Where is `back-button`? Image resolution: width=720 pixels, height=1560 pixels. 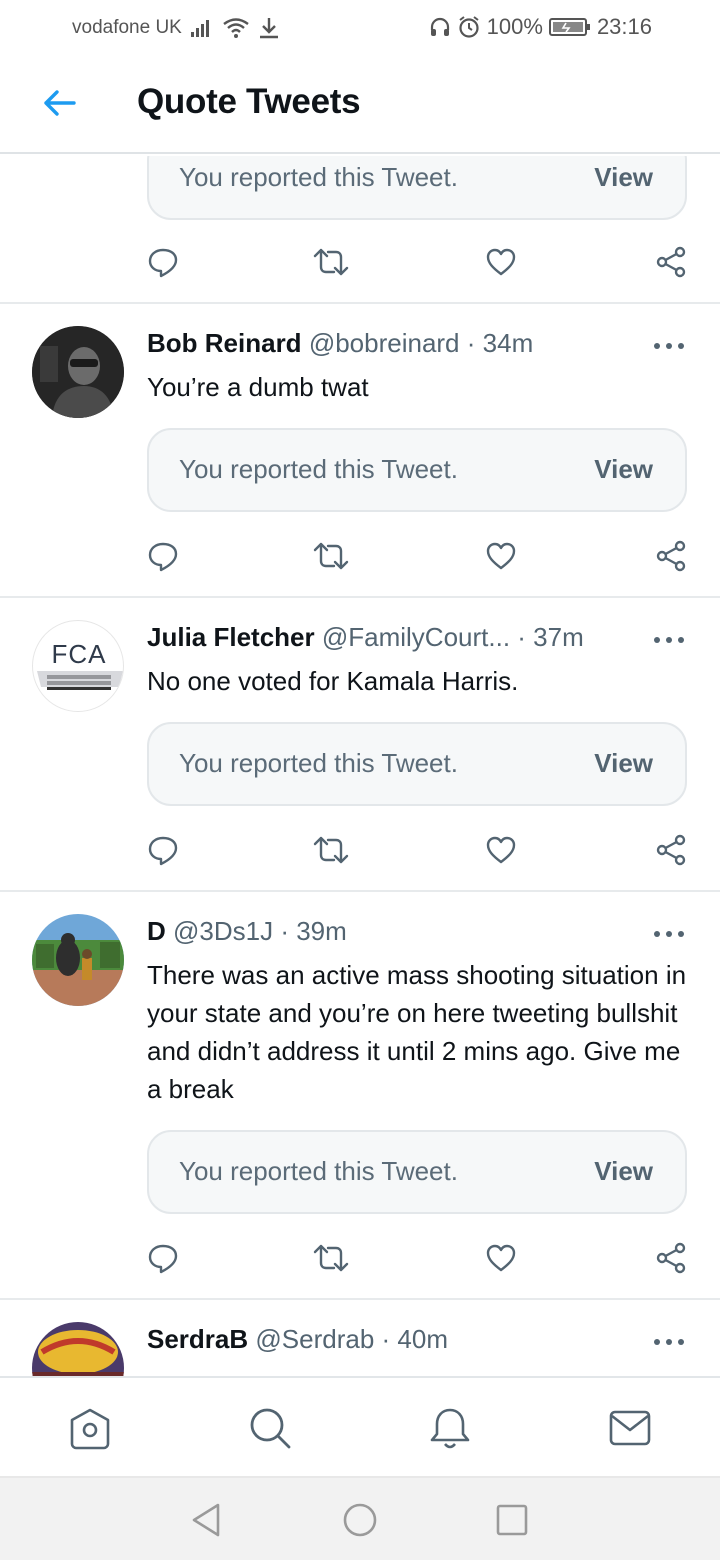
back-button is located at coordinates (59, 103).